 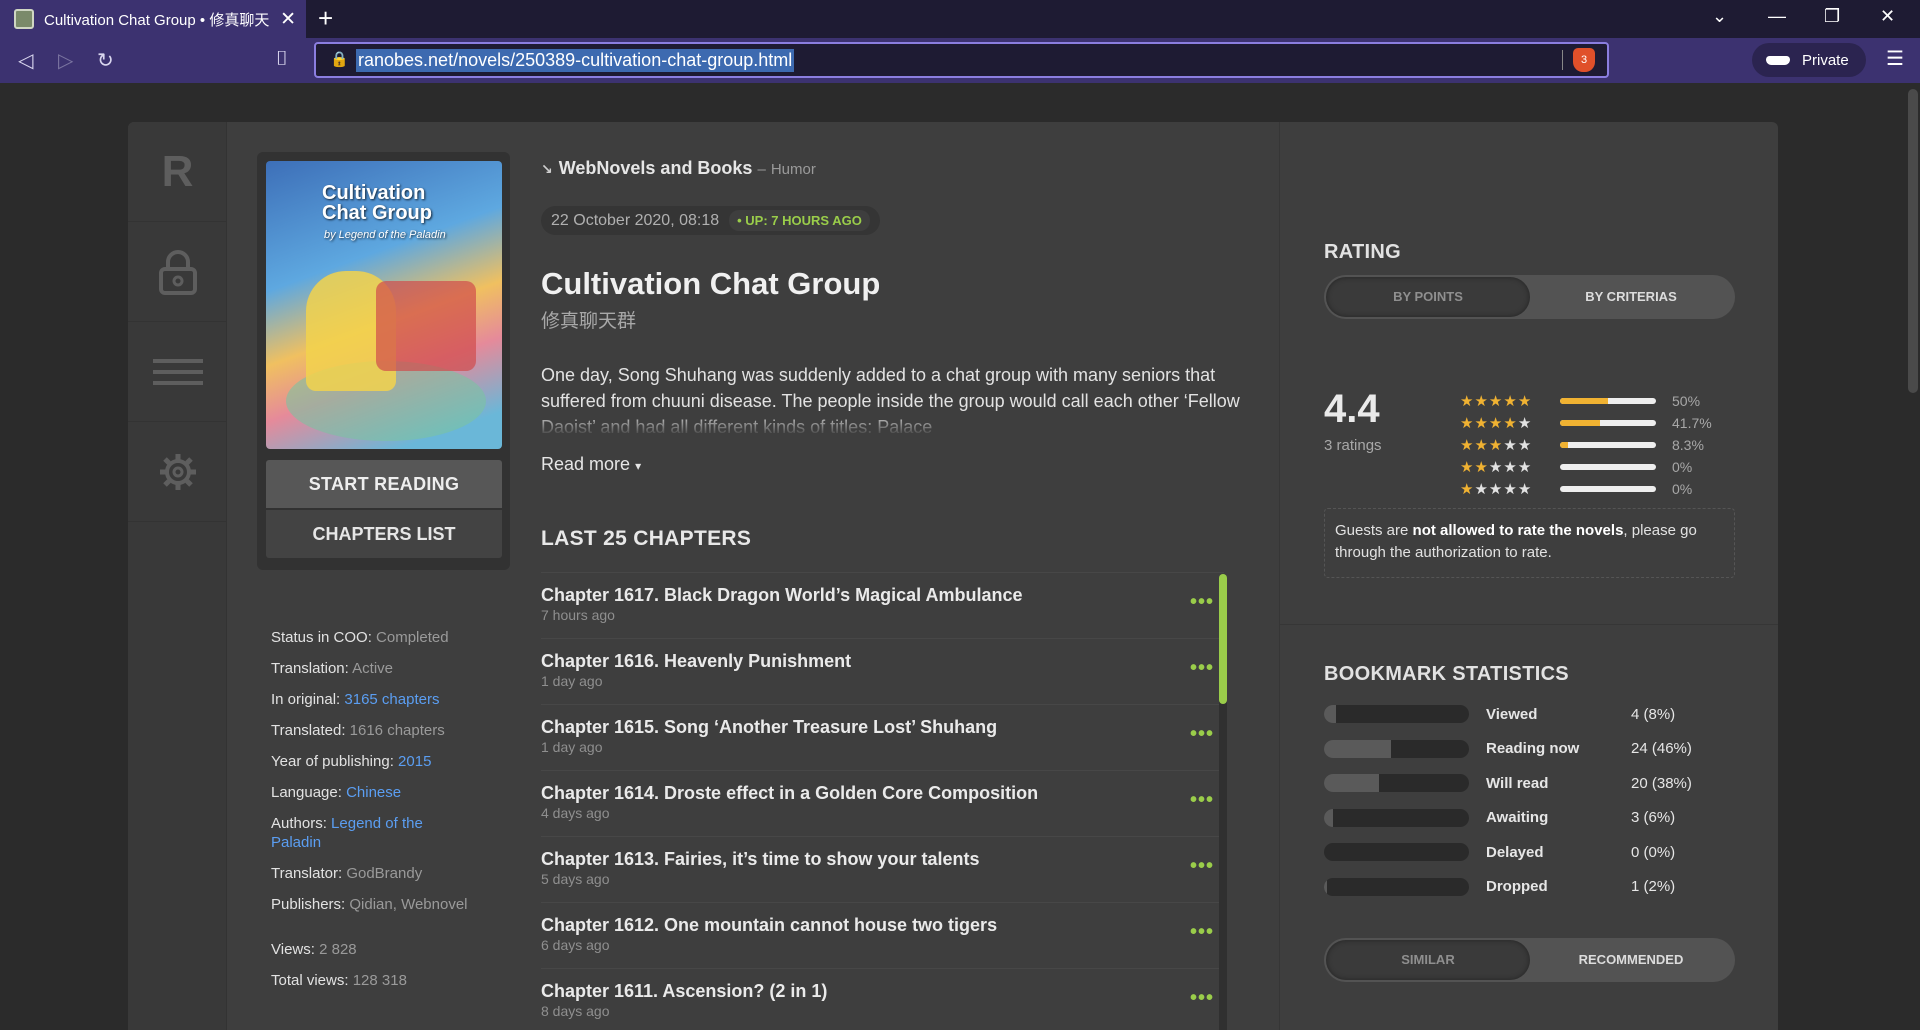 What do you see at coordinates (1352, 409) in the screenshot?
I see `rating-score: 4.4` at bounding box center [1352, 409].